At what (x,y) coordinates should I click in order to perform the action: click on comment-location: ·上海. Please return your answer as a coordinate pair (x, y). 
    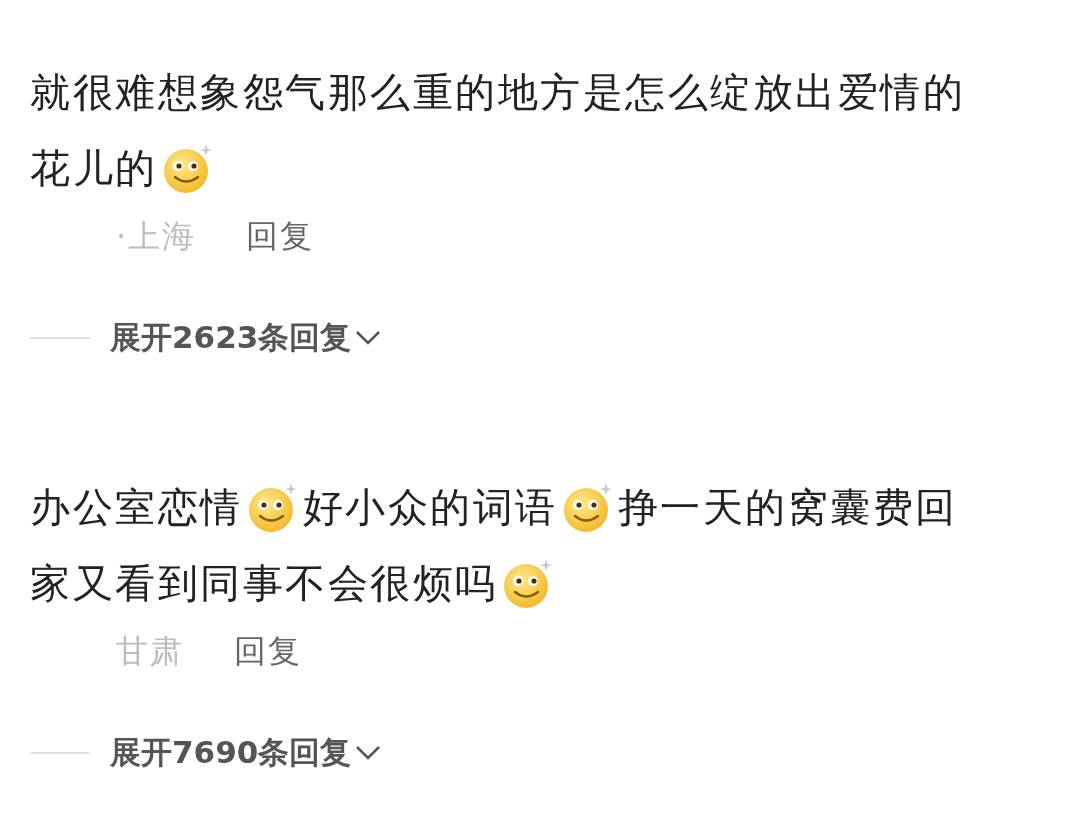
    Looking at the image, I should click on (156, 236).